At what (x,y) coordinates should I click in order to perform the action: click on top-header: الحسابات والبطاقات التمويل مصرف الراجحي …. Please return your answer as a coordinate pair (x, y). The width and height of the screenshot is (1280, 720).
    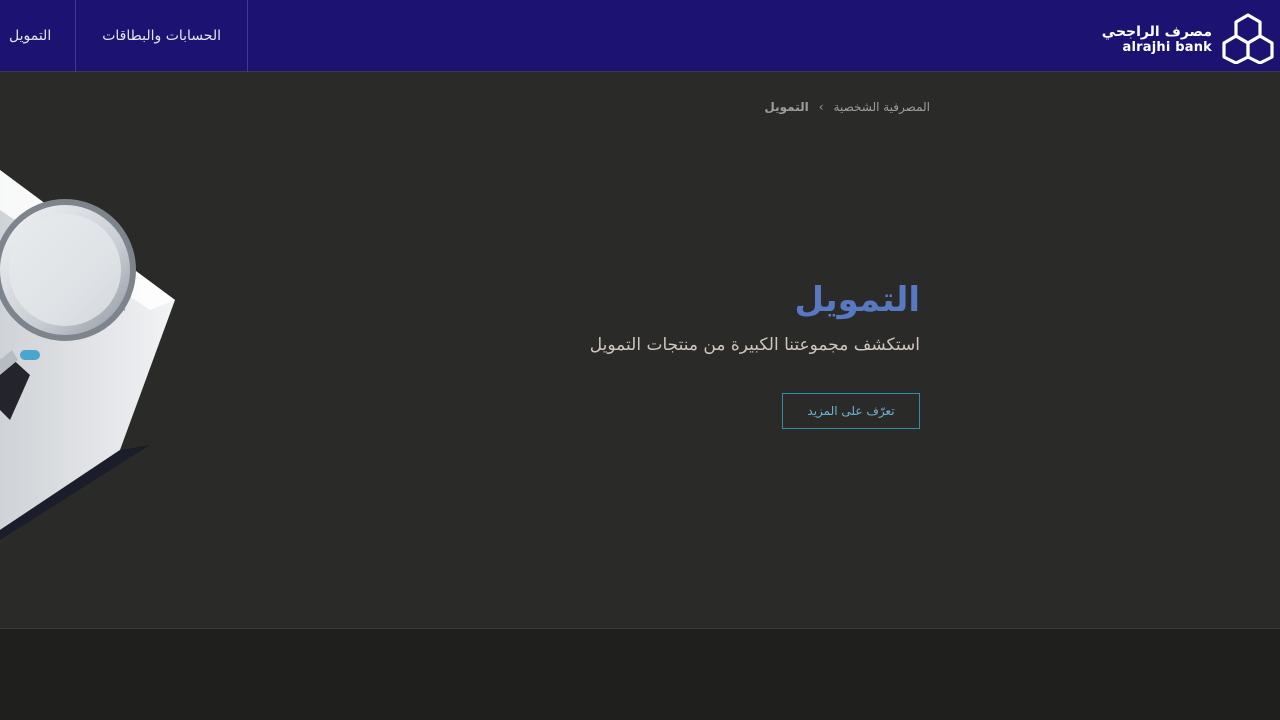
    Looking at the image, I should click on (640, 36).